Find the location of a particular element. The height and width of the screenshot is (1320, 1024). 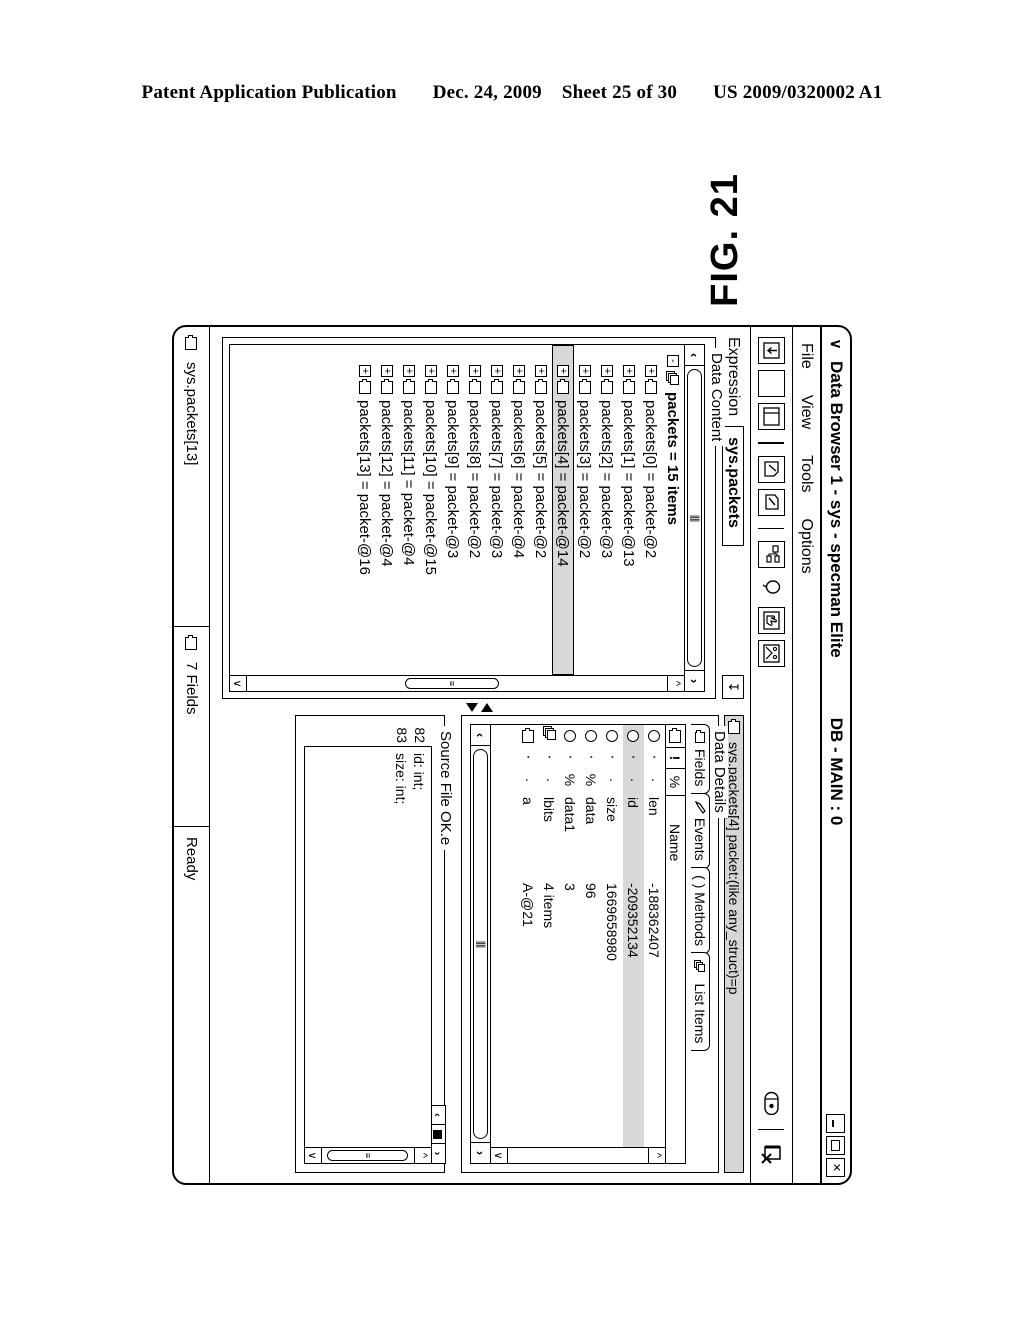

data-content-vscrollbar: ^ ≡ ∨ is located at coordinates (457, 683).